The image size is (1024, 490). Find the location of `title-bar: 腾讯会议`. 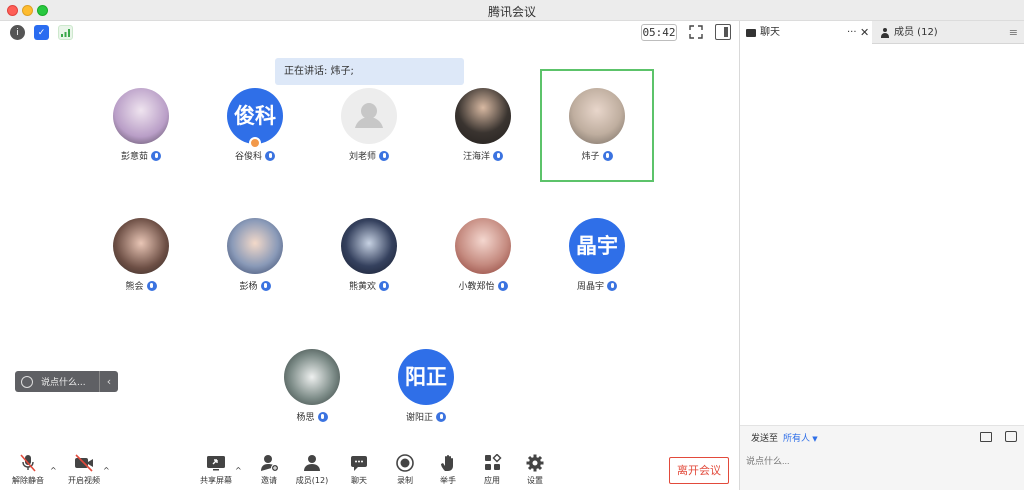

title-bar: 腾讯会议 is located at coordinates (512, 10).